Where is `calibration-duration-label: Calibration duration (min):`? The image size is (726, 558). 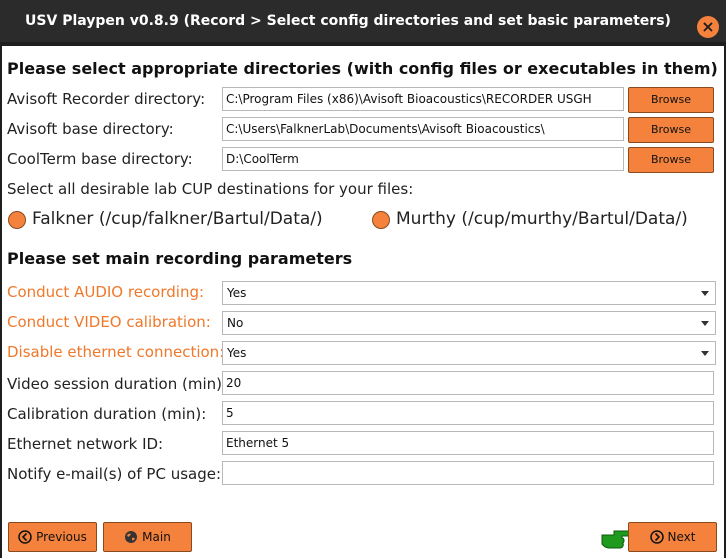
calibration-duration-label: Calibration duration (min): is located at coordinates (107, 414).